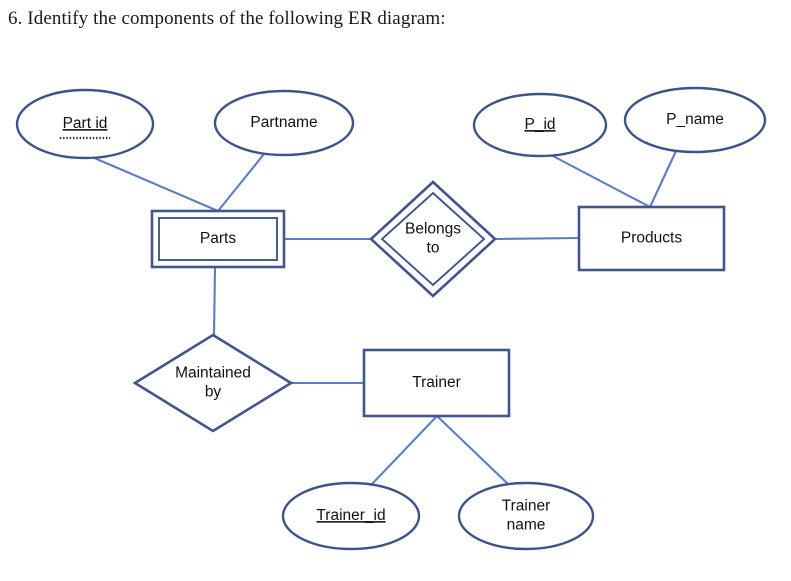  I want to click on relationship-belongs-to-label: to, so click(433, 248).